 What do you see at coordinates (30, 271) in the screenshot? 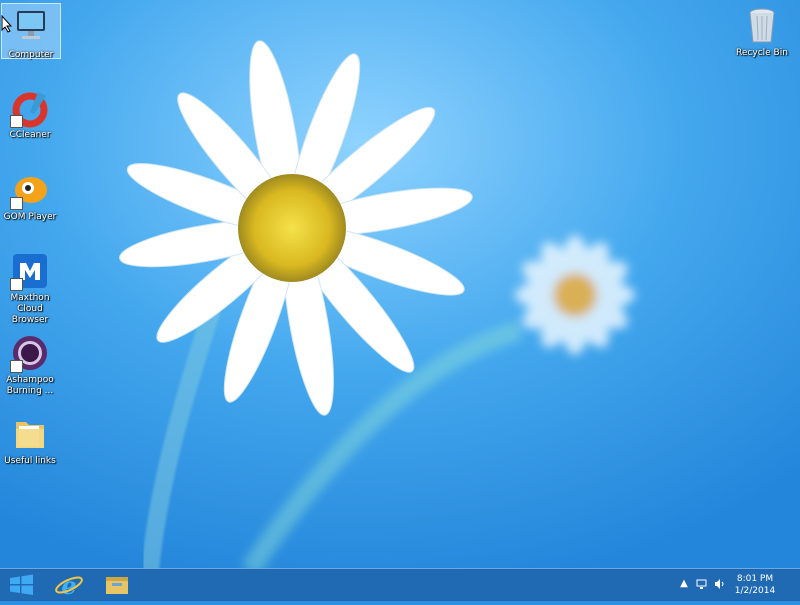
I see `maxthon-icon` at bounding box center [30, 271].